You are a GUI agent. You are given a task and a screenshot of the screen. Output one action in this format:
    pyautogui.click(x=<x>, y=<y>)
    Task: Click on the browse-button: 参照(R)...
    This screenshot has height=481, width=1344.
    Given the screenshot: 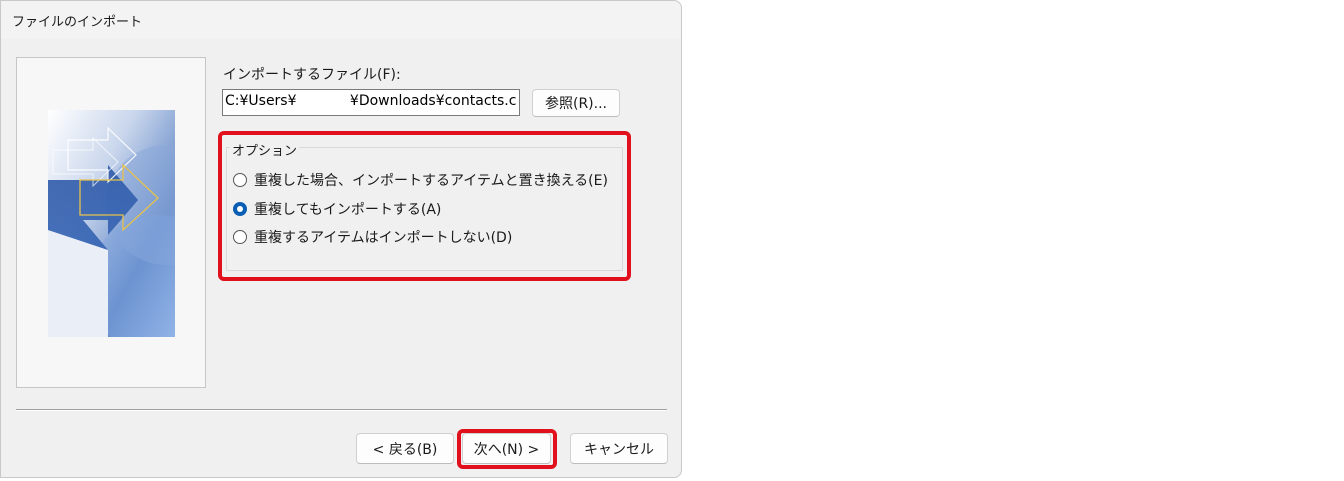 What is the action you would take?
    pyautogui.click(x=576, y=103)
    